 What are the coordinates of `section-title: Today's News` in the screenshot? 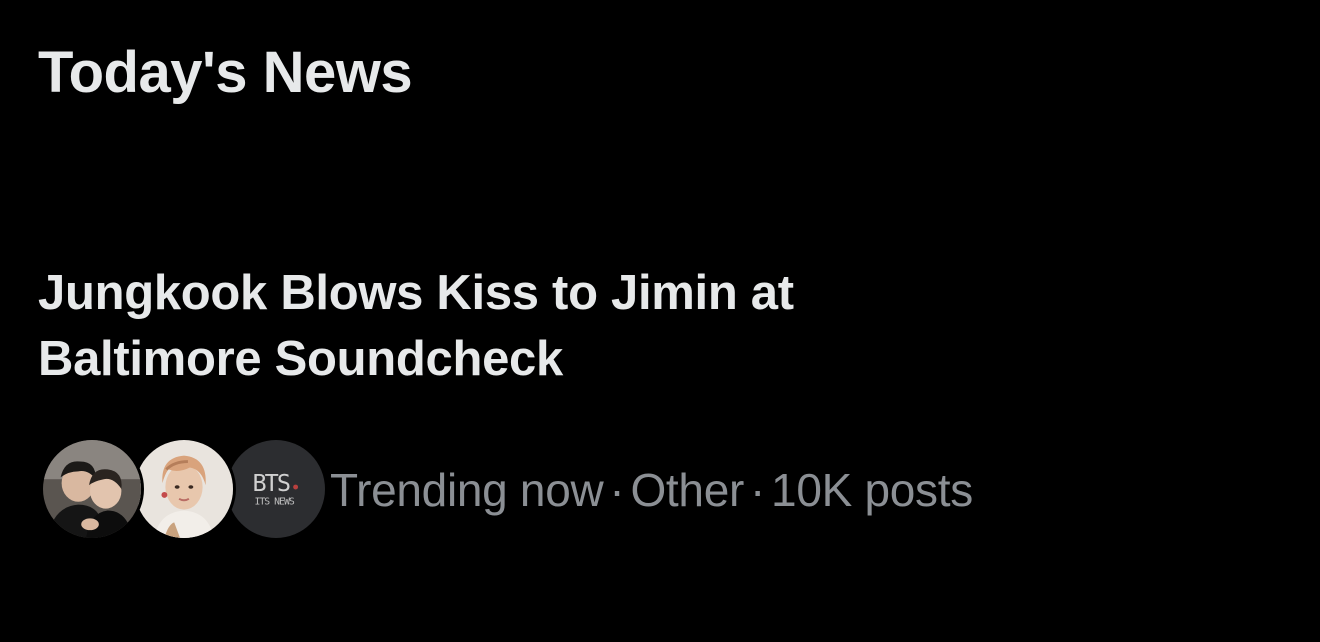 It's located at (225, 72).